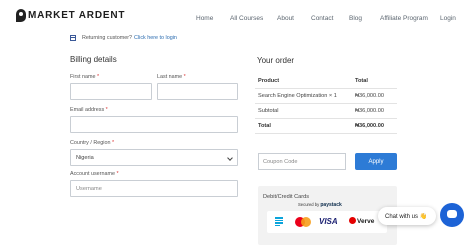 This screenshot has width=474, height=245. Describe the element at coordinates (407, 216) in the screenshot. I see `chat-with-us-bubble: Chat with us 👋` at that location.